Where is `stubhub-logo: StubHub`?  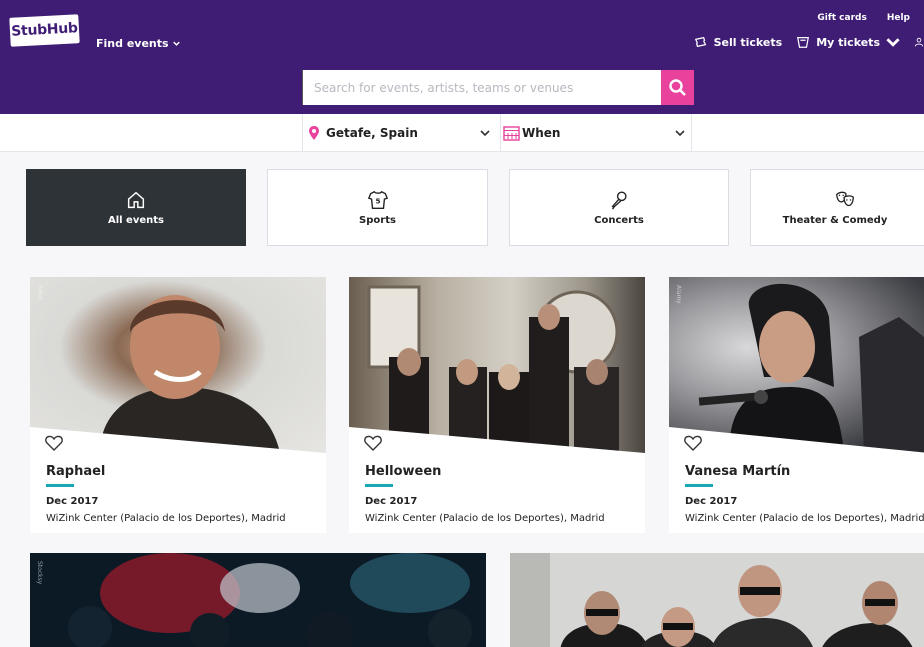
stubhub-logo: StubHub is located at coordinates (44, 30).